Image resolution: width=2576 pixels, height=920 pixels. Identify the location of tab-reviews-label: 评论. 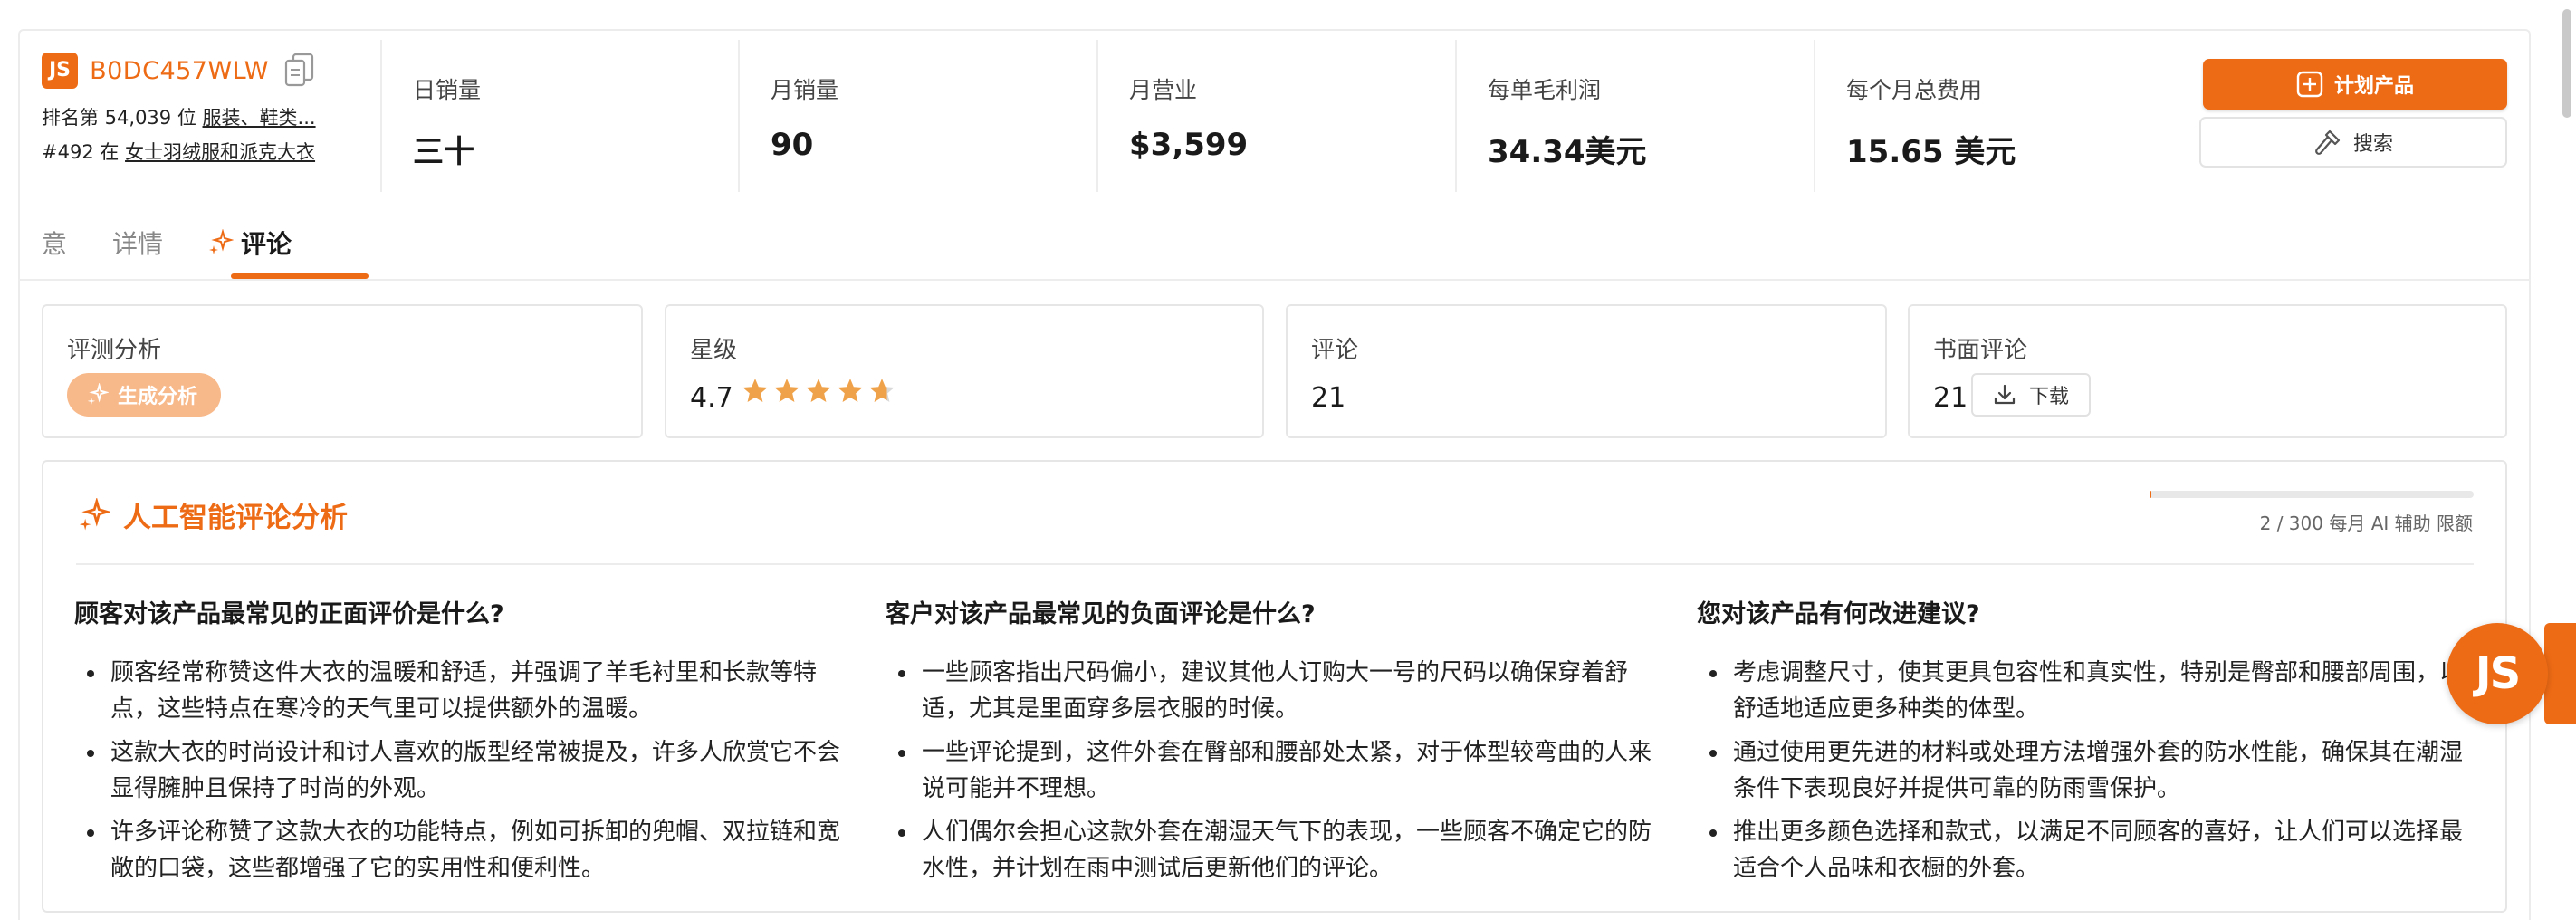
(266, 244).